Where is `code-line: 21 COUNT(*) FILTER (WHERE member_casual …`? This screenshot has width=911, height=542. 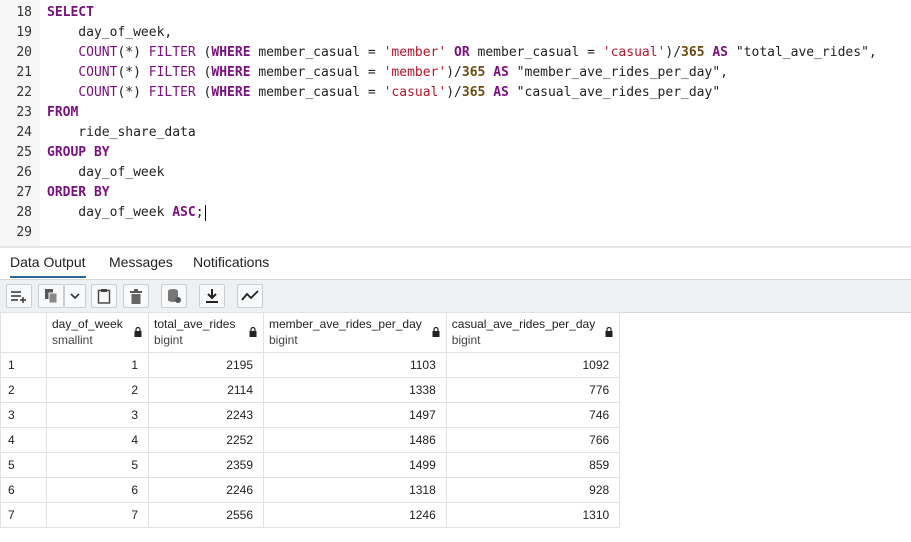 code-line: 21 COUNT(*) FILTER (WHERE member_casual … is located at coordinates (455, 73).